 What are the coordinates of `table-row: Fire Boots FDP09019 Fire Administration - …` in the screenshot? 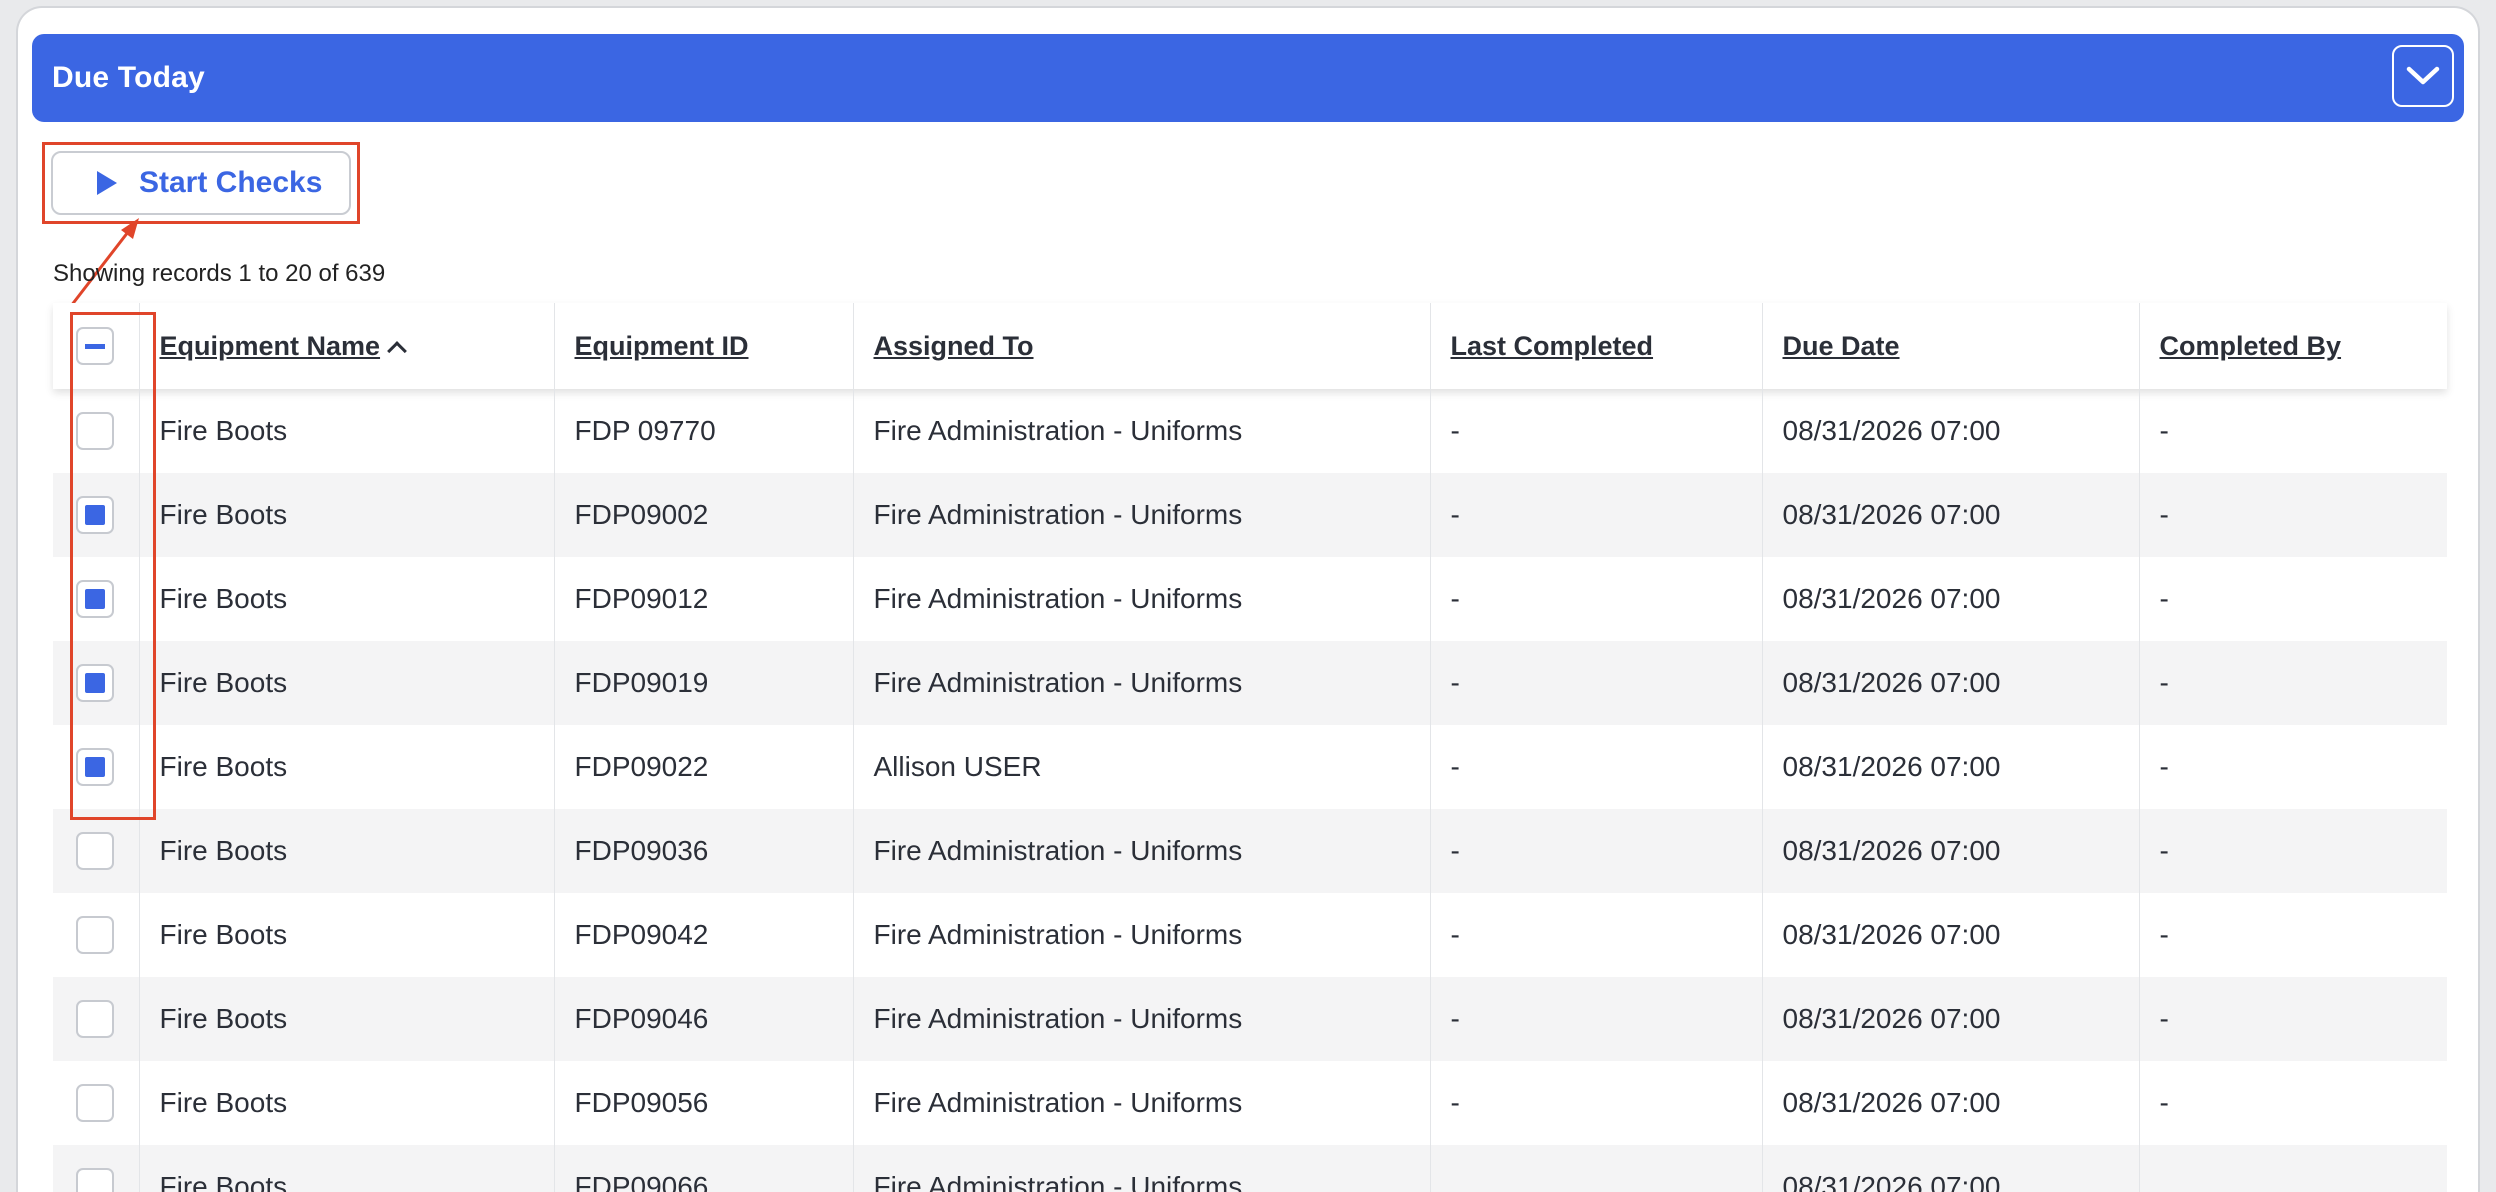 It's located at (1250, 683).